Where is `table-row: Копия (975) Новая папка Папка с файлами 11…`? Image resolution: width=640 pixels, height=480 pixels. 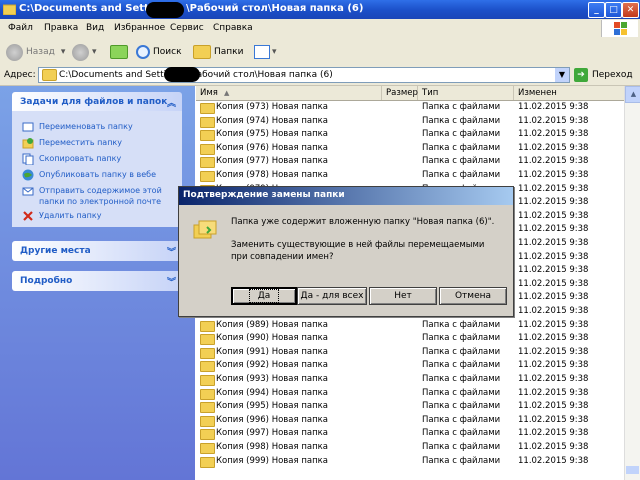 table-row: Копия (975) Новая папка Папка с файлами 11… is located at coordinates (410, 135).